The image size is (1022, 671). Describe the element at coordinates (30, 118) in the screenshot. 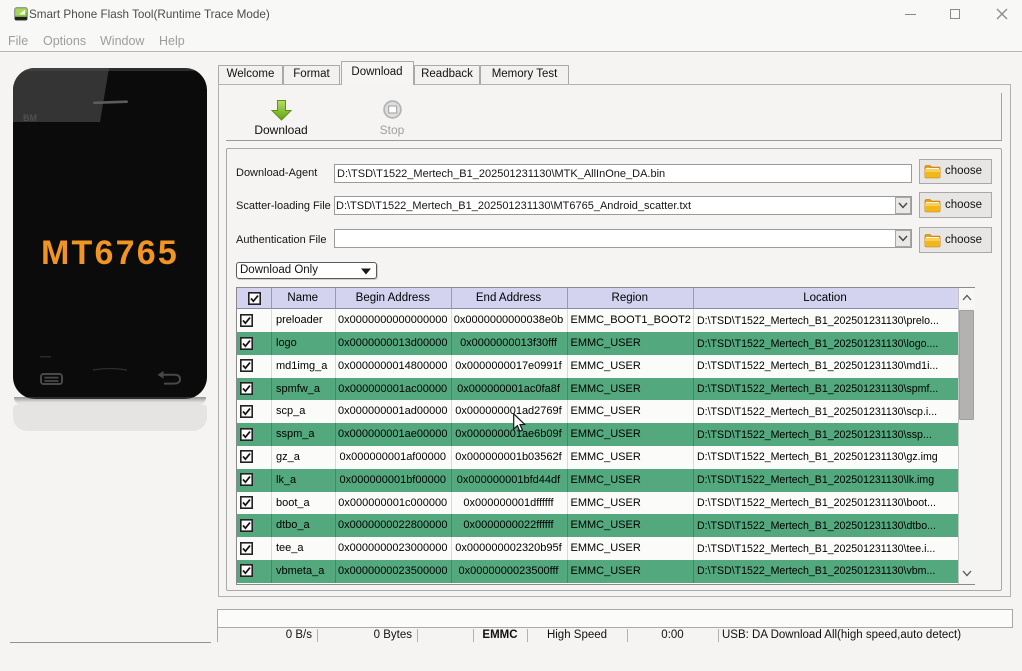

I see `svg-text: BM` at that location.